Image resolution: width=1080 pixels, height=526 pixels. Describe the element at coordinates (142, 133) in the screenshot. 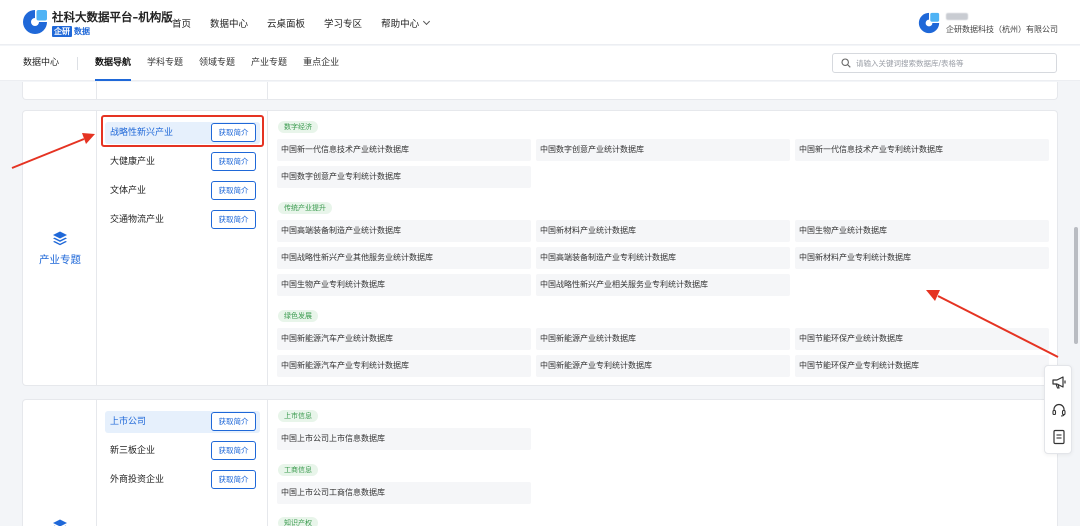

I see `category-name: 战略性新兴产业` at that location.